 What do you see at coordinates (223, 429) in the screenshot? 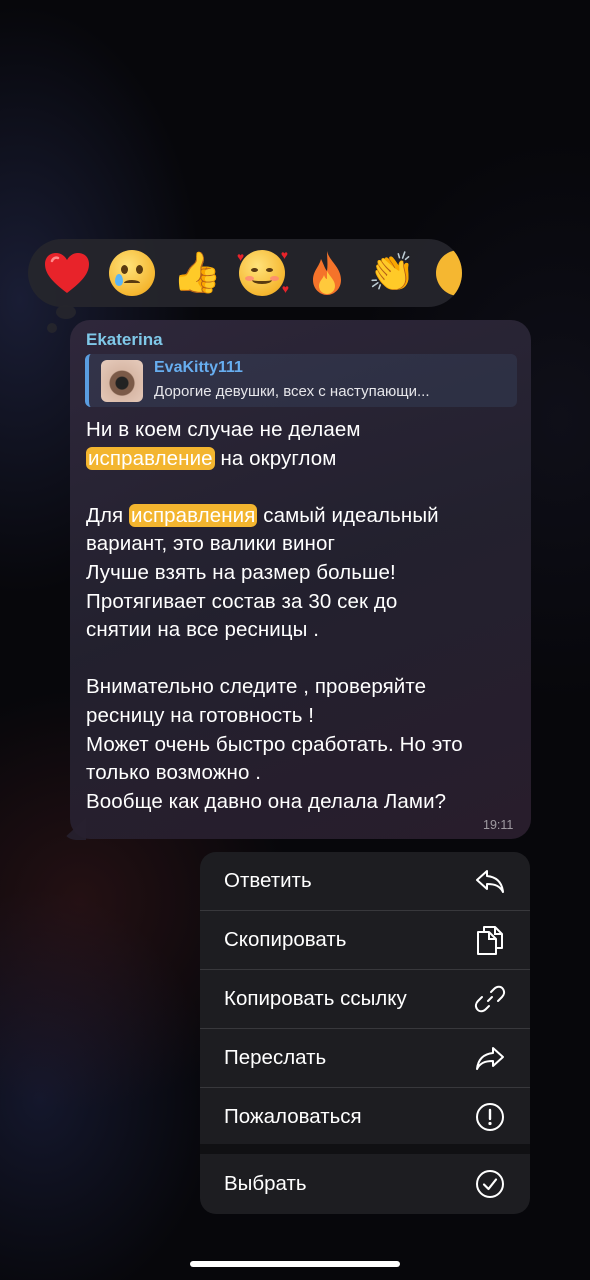
I see `message-line: Ни в коем случае не делаем` at bounding box center [223, 429].